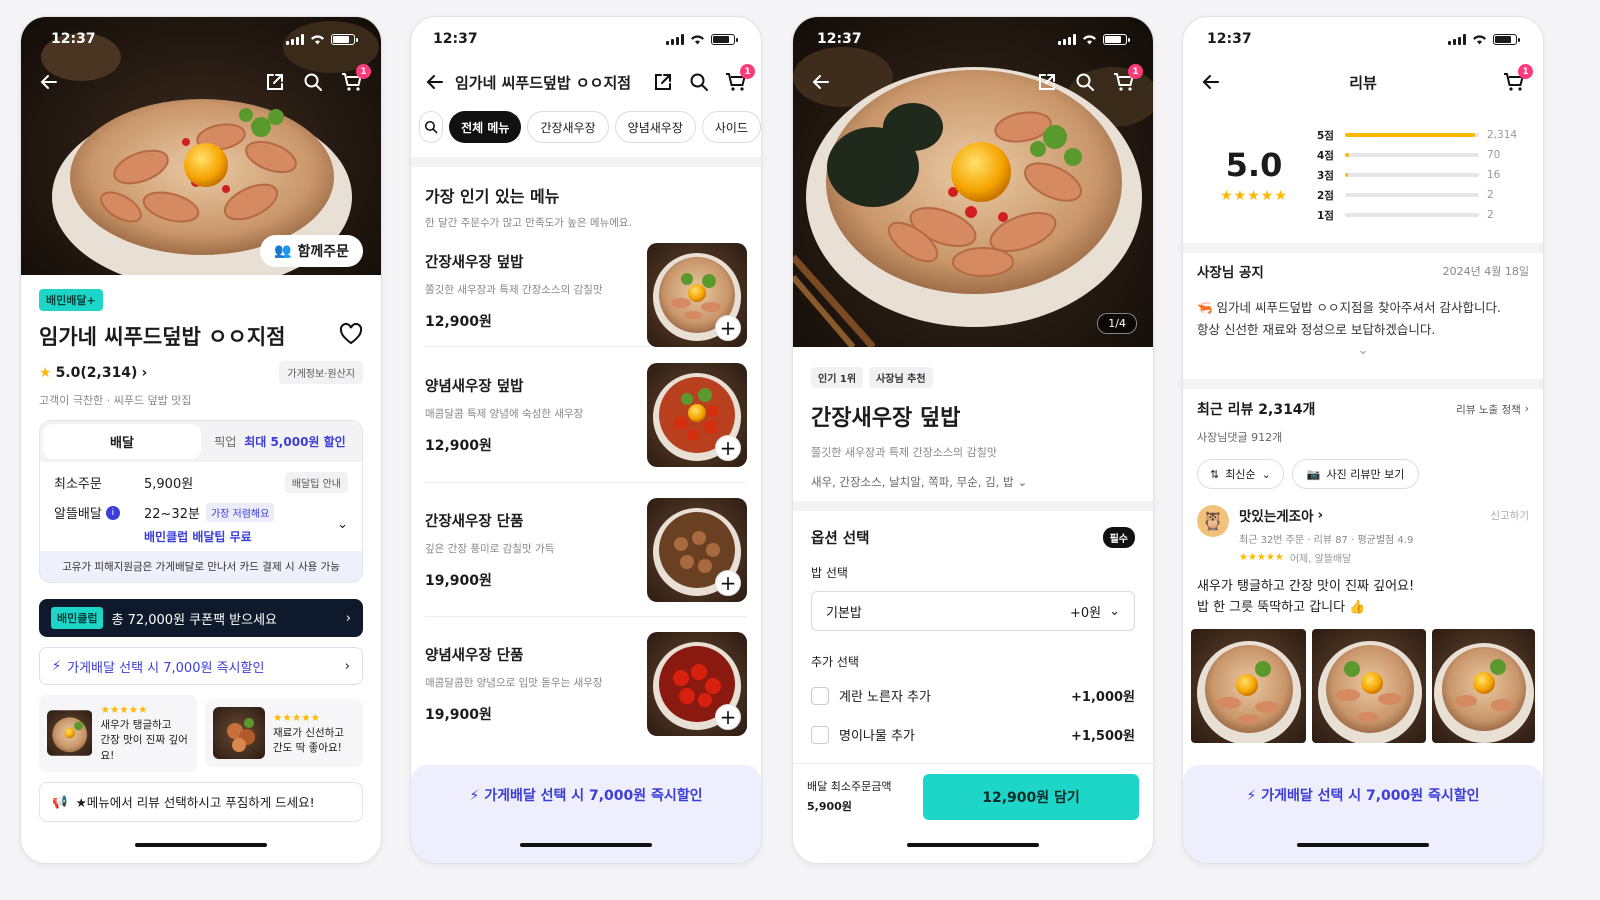  I want to click on notice-strip: 고유가 피해지원금은 가게배달로 만나서 카드 결제 시 사용 가능, so click(201, 566).